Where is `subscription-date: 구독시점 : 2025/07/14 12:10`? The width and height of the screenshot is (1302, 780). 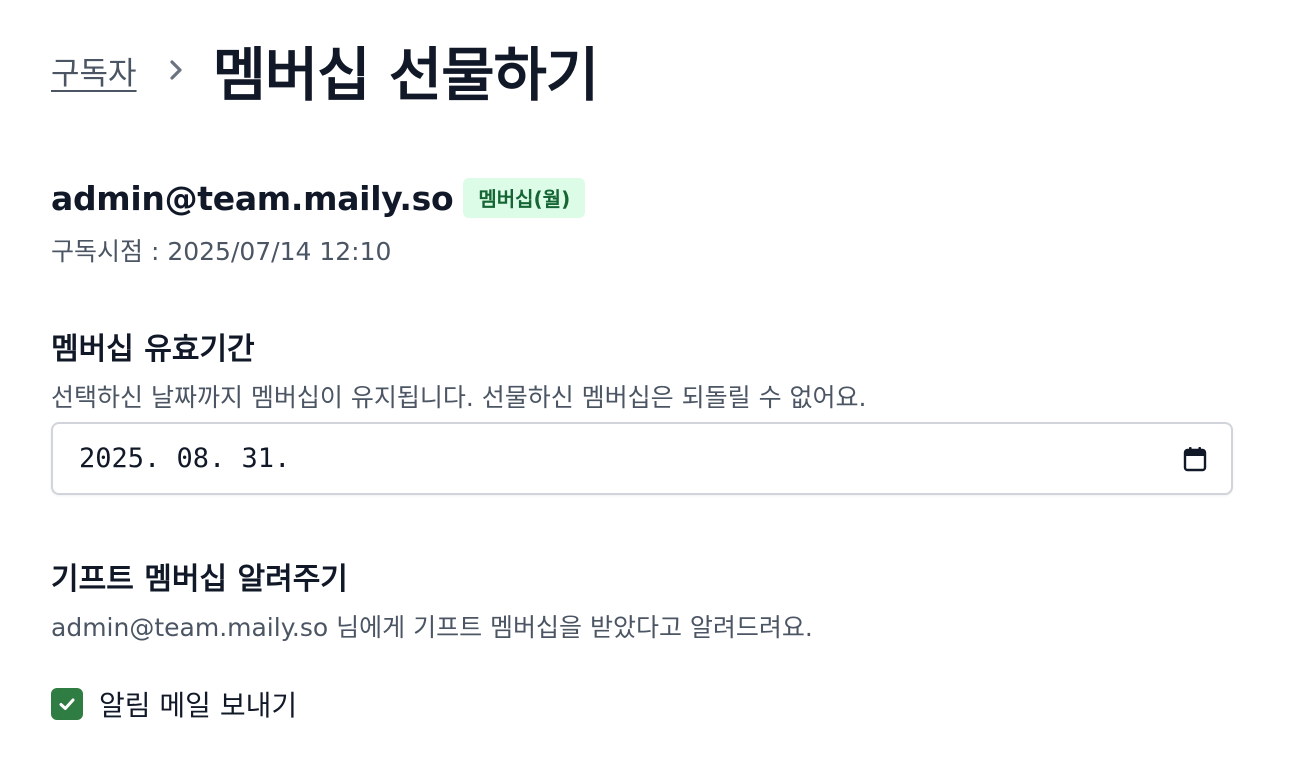
subscription-date: 구독시점 : 2025/07/14 12:10 is located at coordinates (221, 251).